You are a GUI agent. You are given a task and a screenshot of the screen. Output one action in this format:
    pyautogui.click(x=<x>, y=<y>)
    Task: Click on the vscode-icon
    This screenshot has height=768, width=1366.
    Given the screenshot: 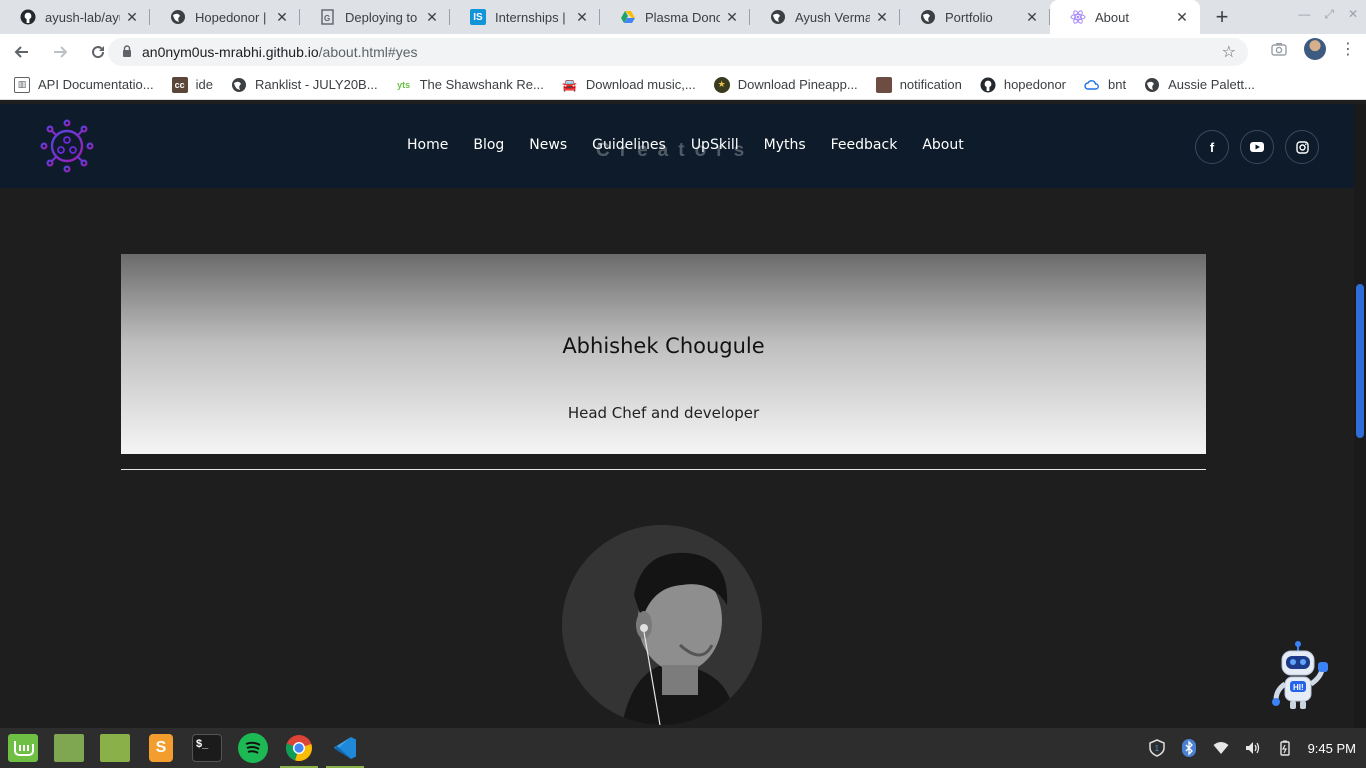 What is the action you would take?
    pyautogui.click(x=345, y=748)
    